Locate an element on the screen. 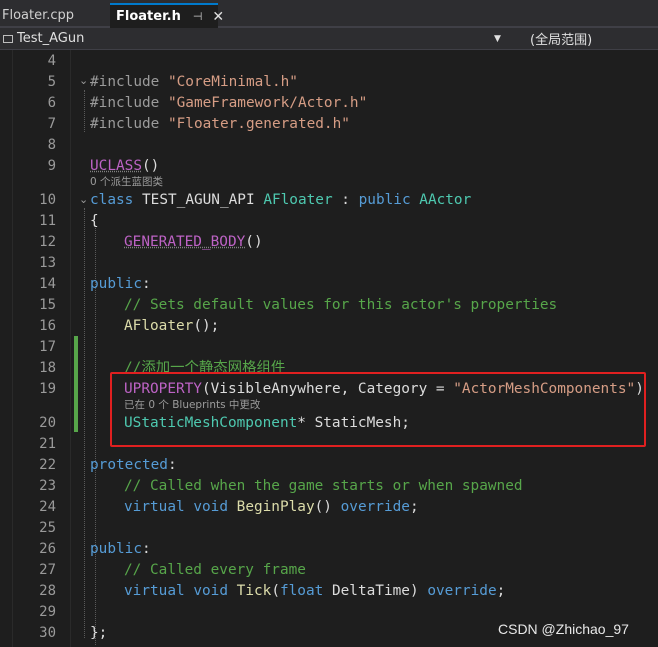  code-line: virtual void BeginPlay() override; is located at coordinates (271, 507).